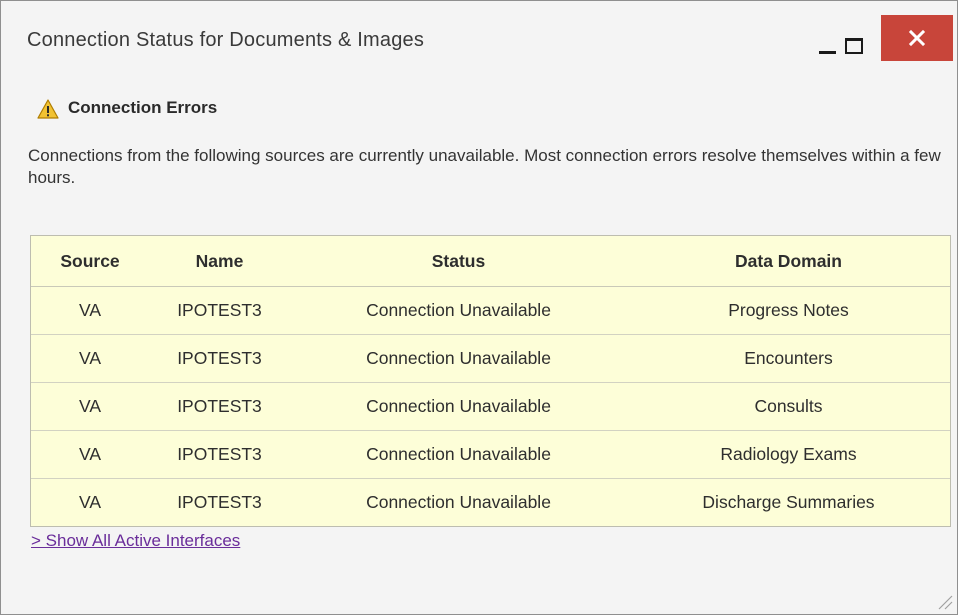 The width and height of the screenshot is (958, 615). I want to click on table-header-row: Source Name Status Data Domain, so click(490, 261).